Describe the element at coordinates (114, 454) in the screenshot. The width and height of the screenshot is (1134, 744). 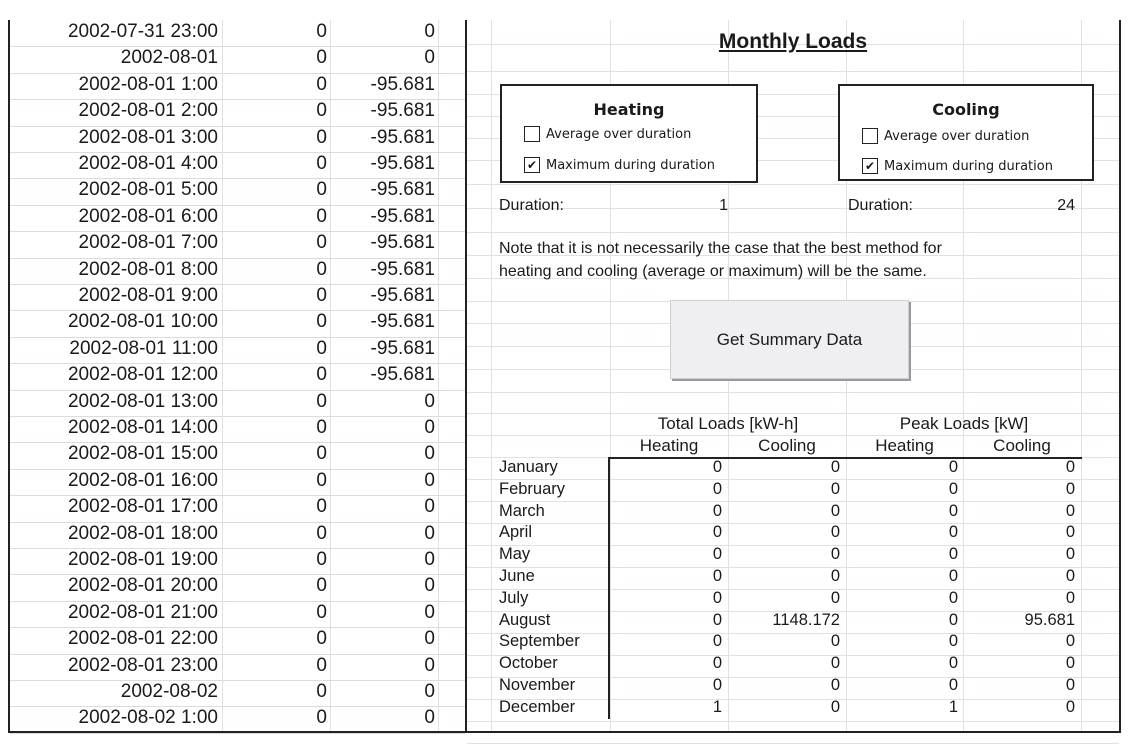
I see `datetime-cell: 2002-08-01 15:00` at that location.